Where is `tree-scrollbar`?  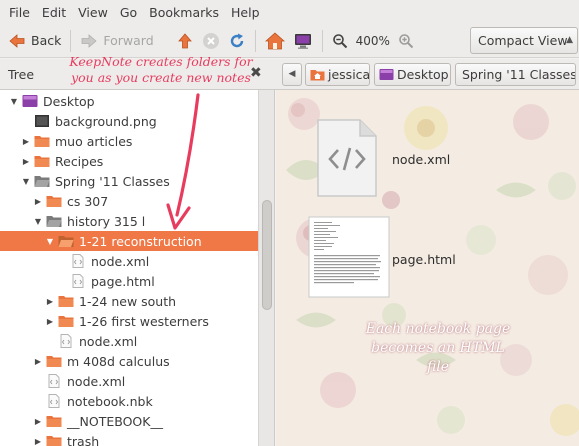
tree-scrollbar is located at coordinates (266, 268).